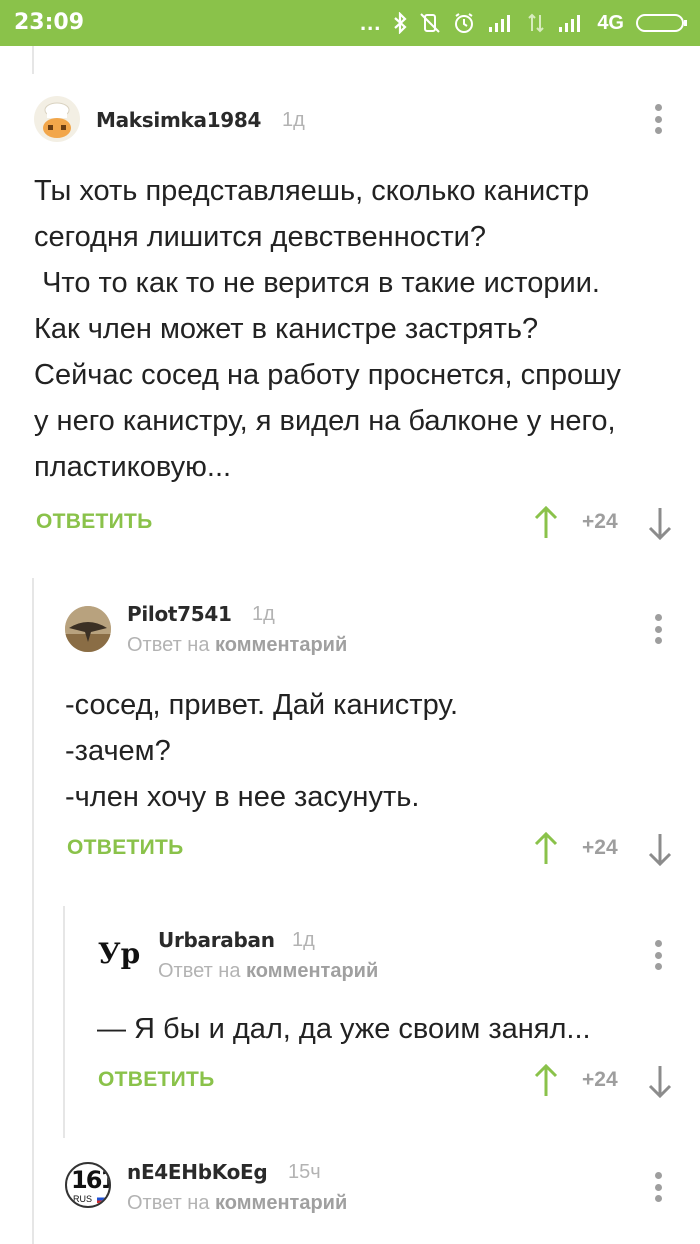  I want to click on avatar-text: 161, so click(91, 1180).